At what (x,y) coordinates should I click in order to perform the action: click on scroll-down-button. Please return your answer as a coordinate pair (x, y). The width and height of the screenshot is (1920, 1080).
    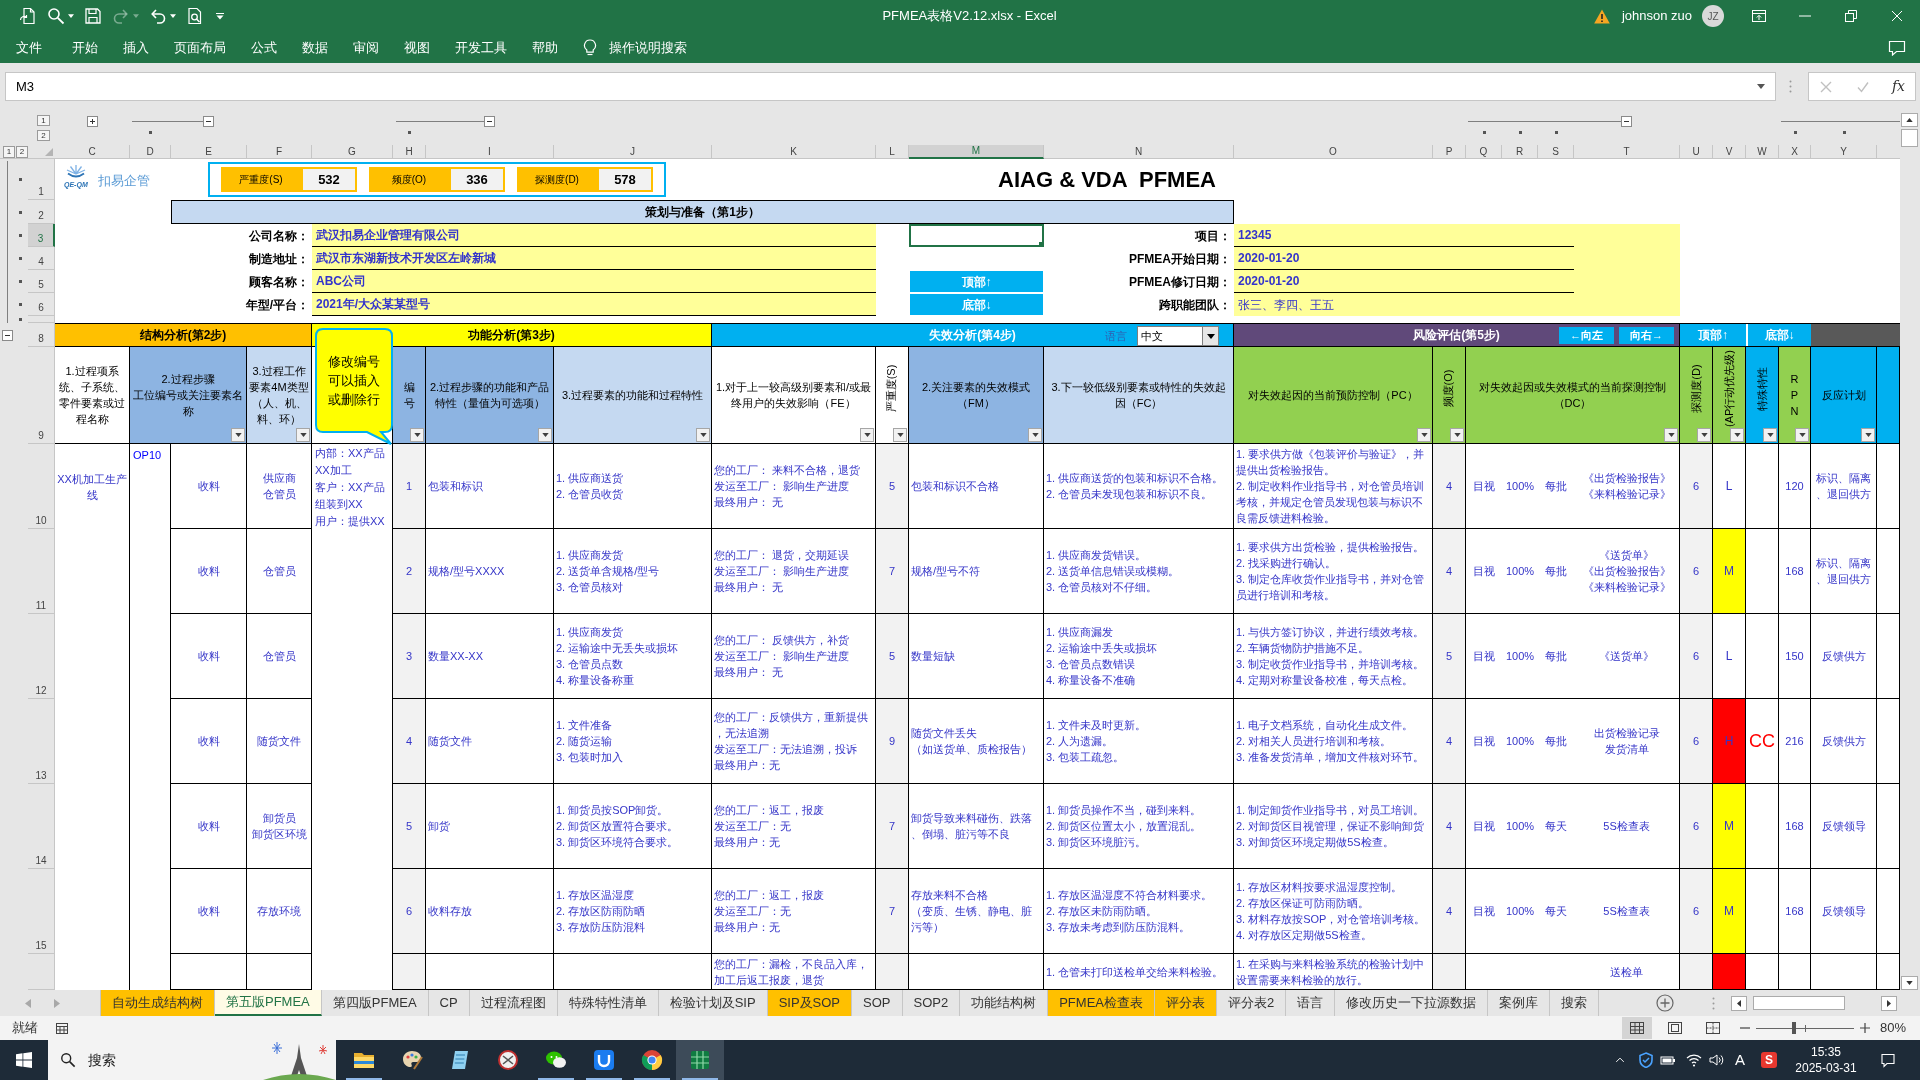
    Looking at the image, I should click on (1909, 983).